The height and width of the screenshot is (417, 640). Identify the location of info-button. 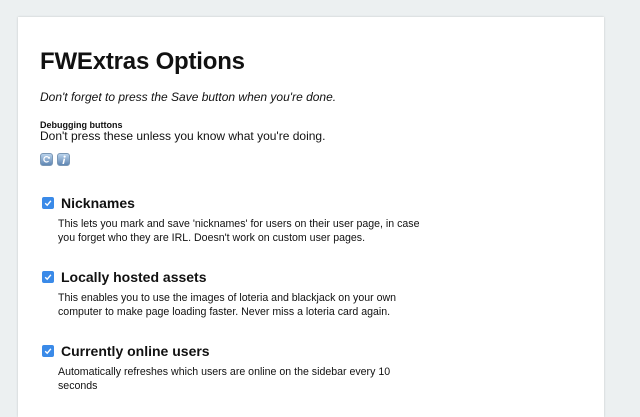
(63, 159).